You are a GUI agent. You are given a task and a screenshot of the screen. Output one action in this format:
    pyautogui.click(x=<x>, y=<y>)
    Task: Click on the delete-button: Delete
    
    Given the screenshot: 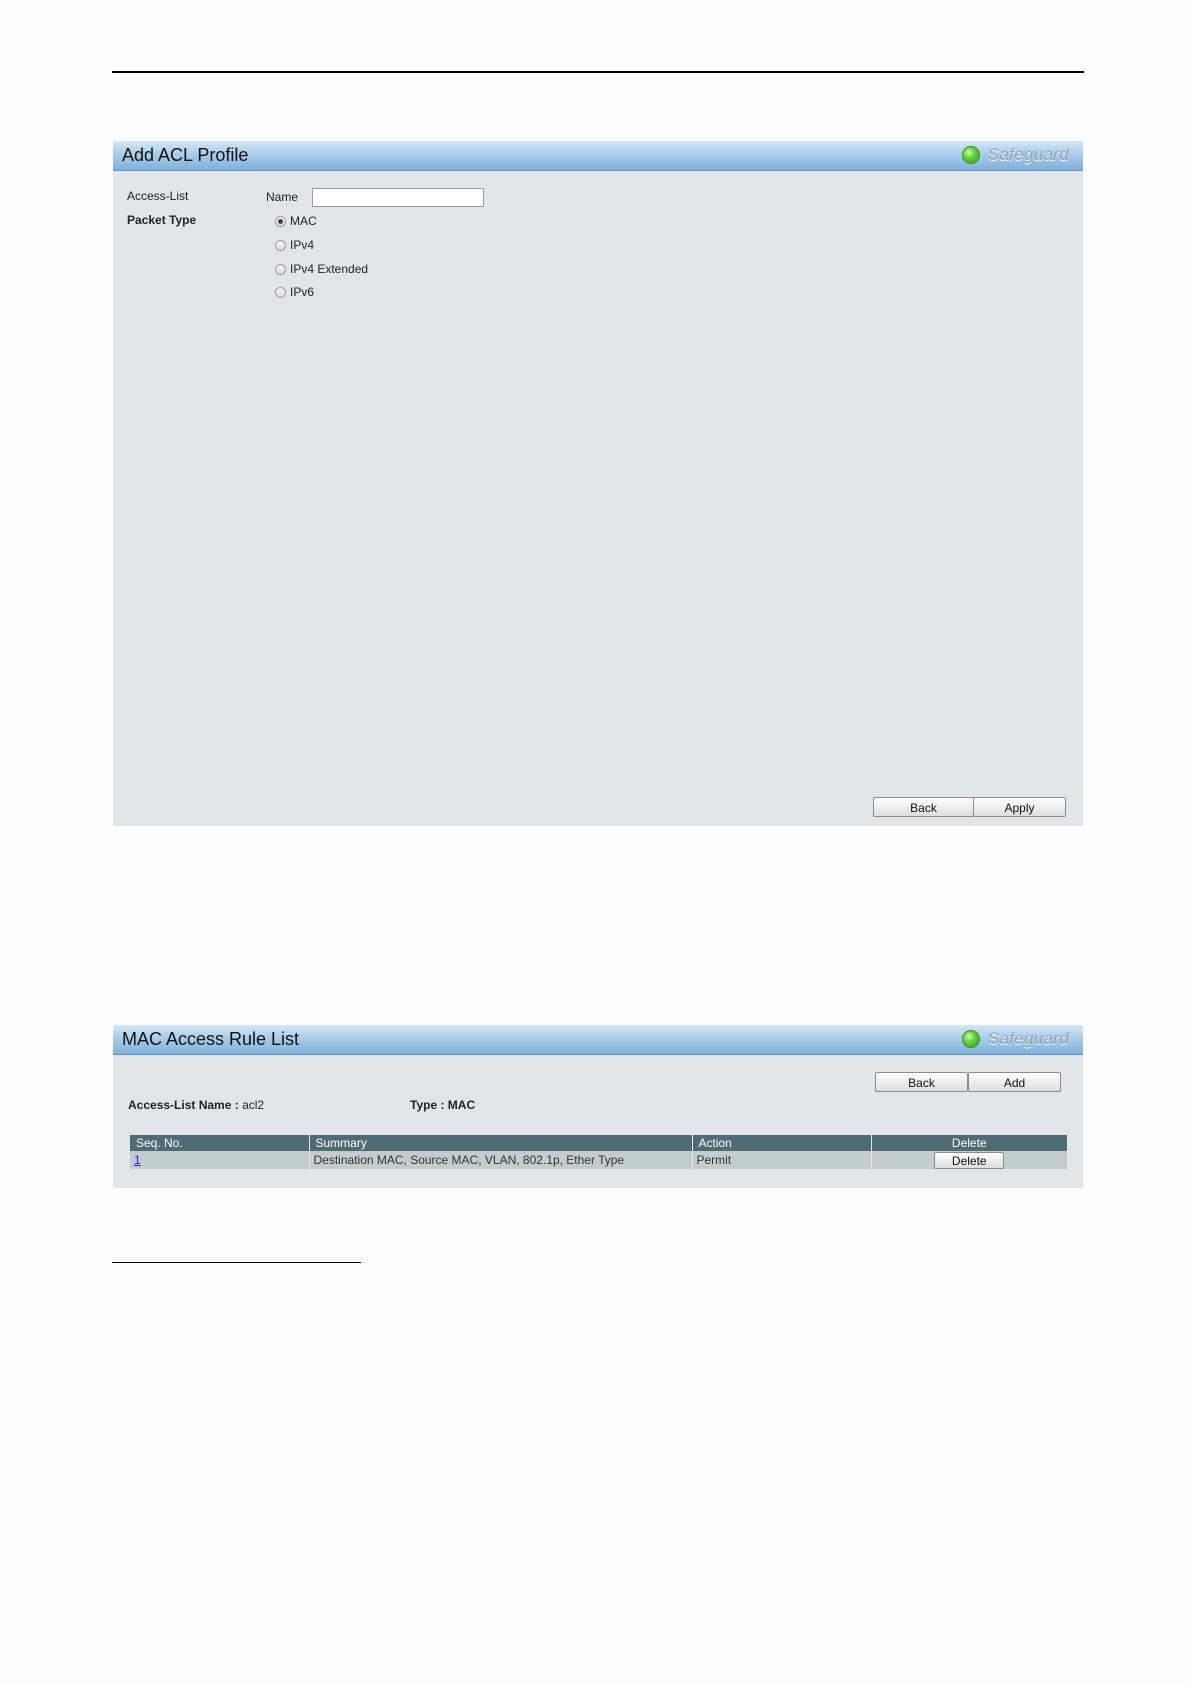 What is the action you would take?
    pyautogui.click(x=969, y=1160)
    